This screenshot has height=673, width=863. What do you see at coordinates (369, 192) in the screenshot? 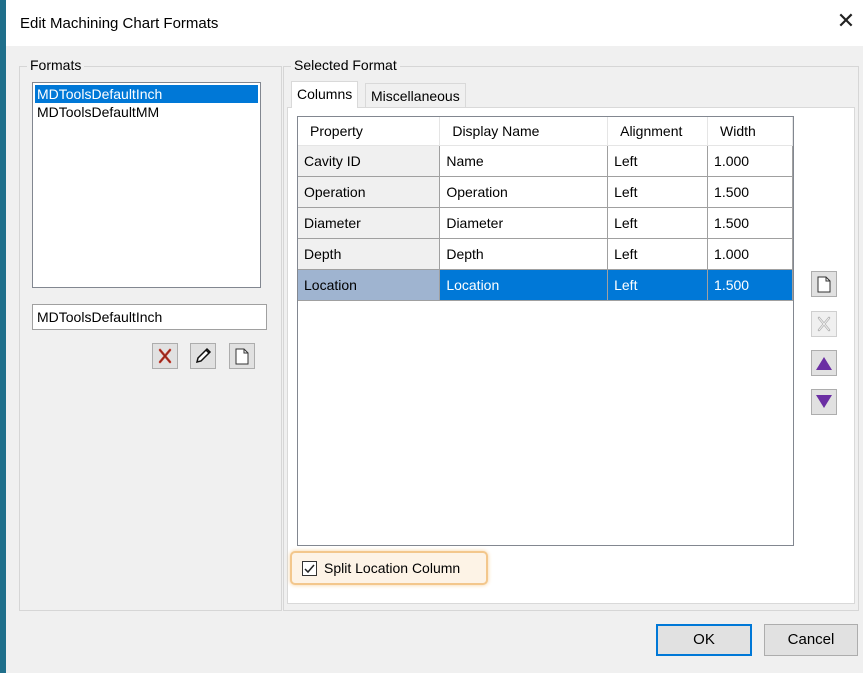
I see `cell-property: Operation` at bounding box center [369, 192].